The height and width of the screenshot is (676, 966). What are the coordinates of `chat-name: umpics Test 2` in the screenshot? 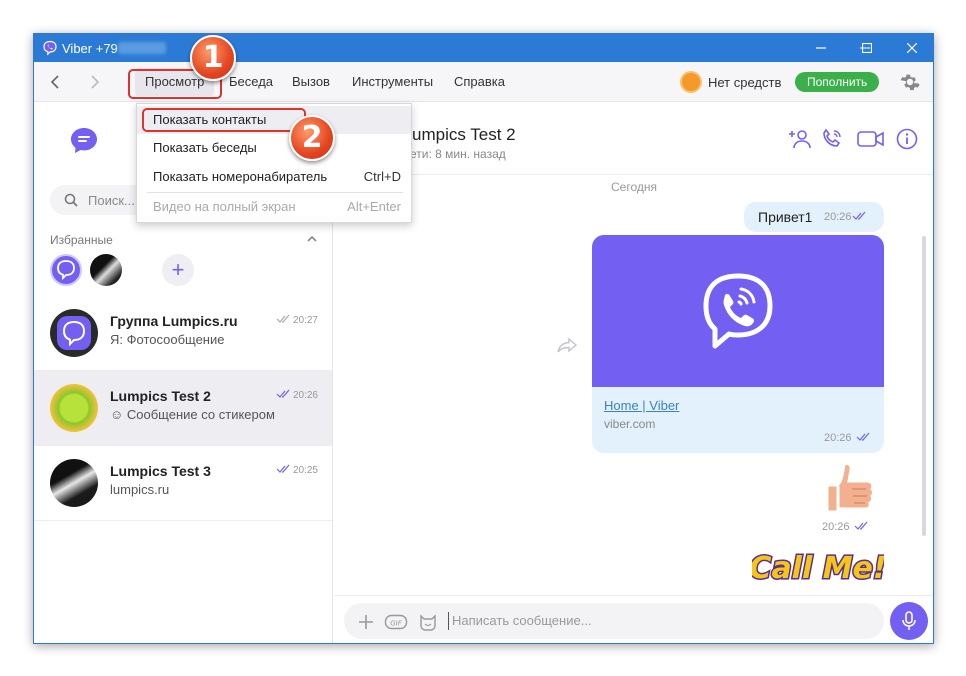 It's located at (464, 134).